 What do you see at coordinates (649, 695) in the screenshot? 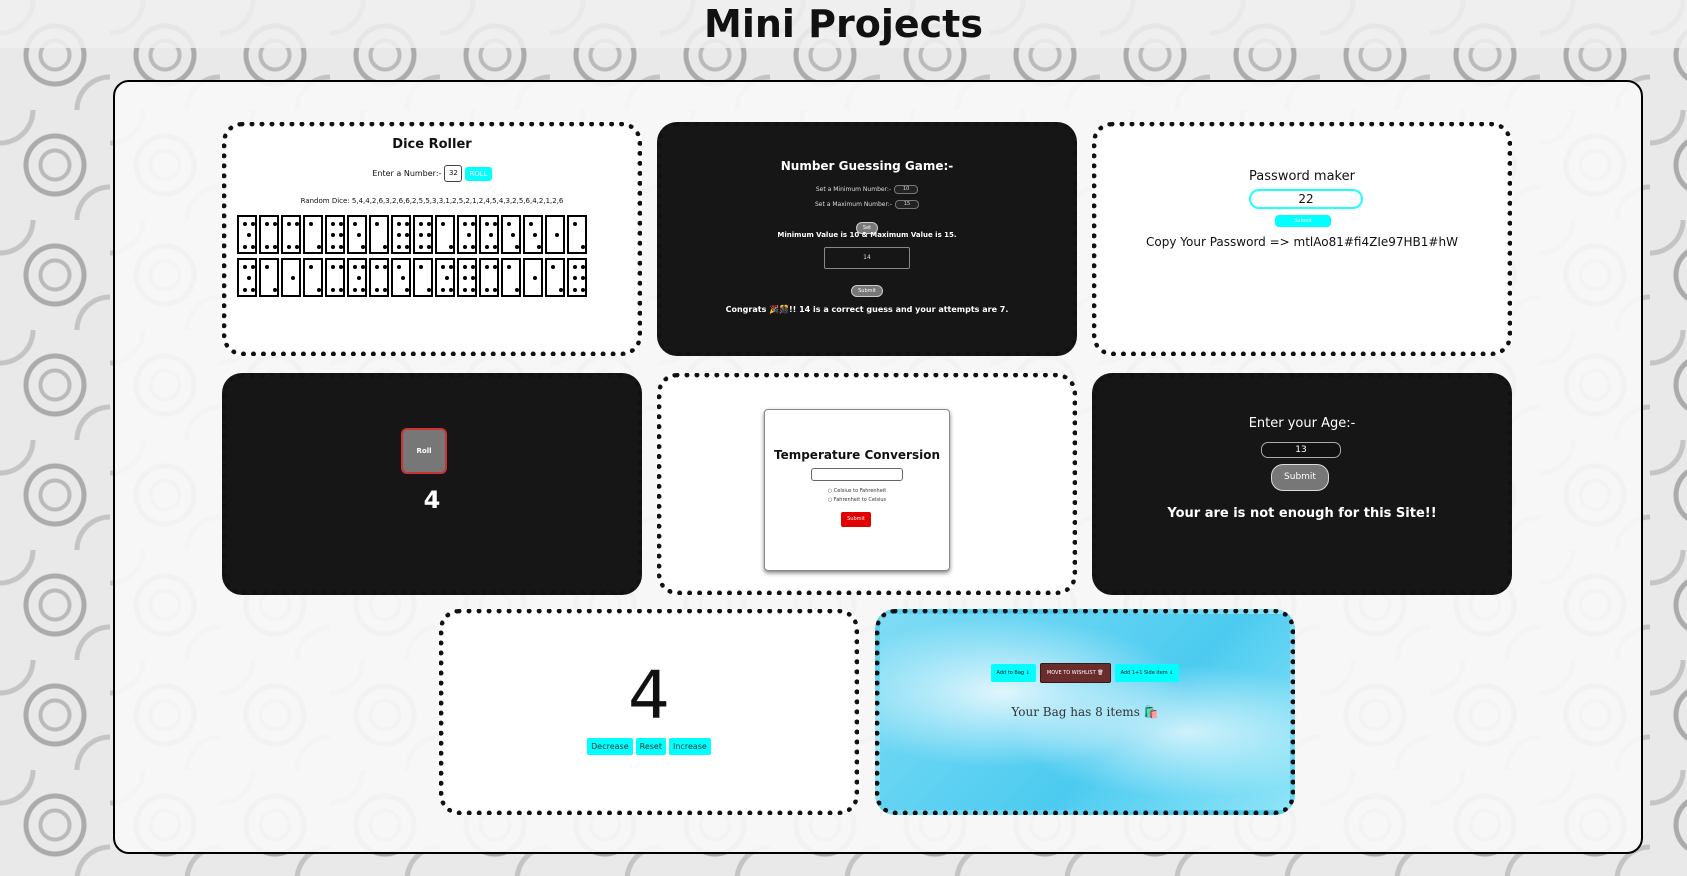
I see `counter-value: 4` at bounding box center [649, 695].